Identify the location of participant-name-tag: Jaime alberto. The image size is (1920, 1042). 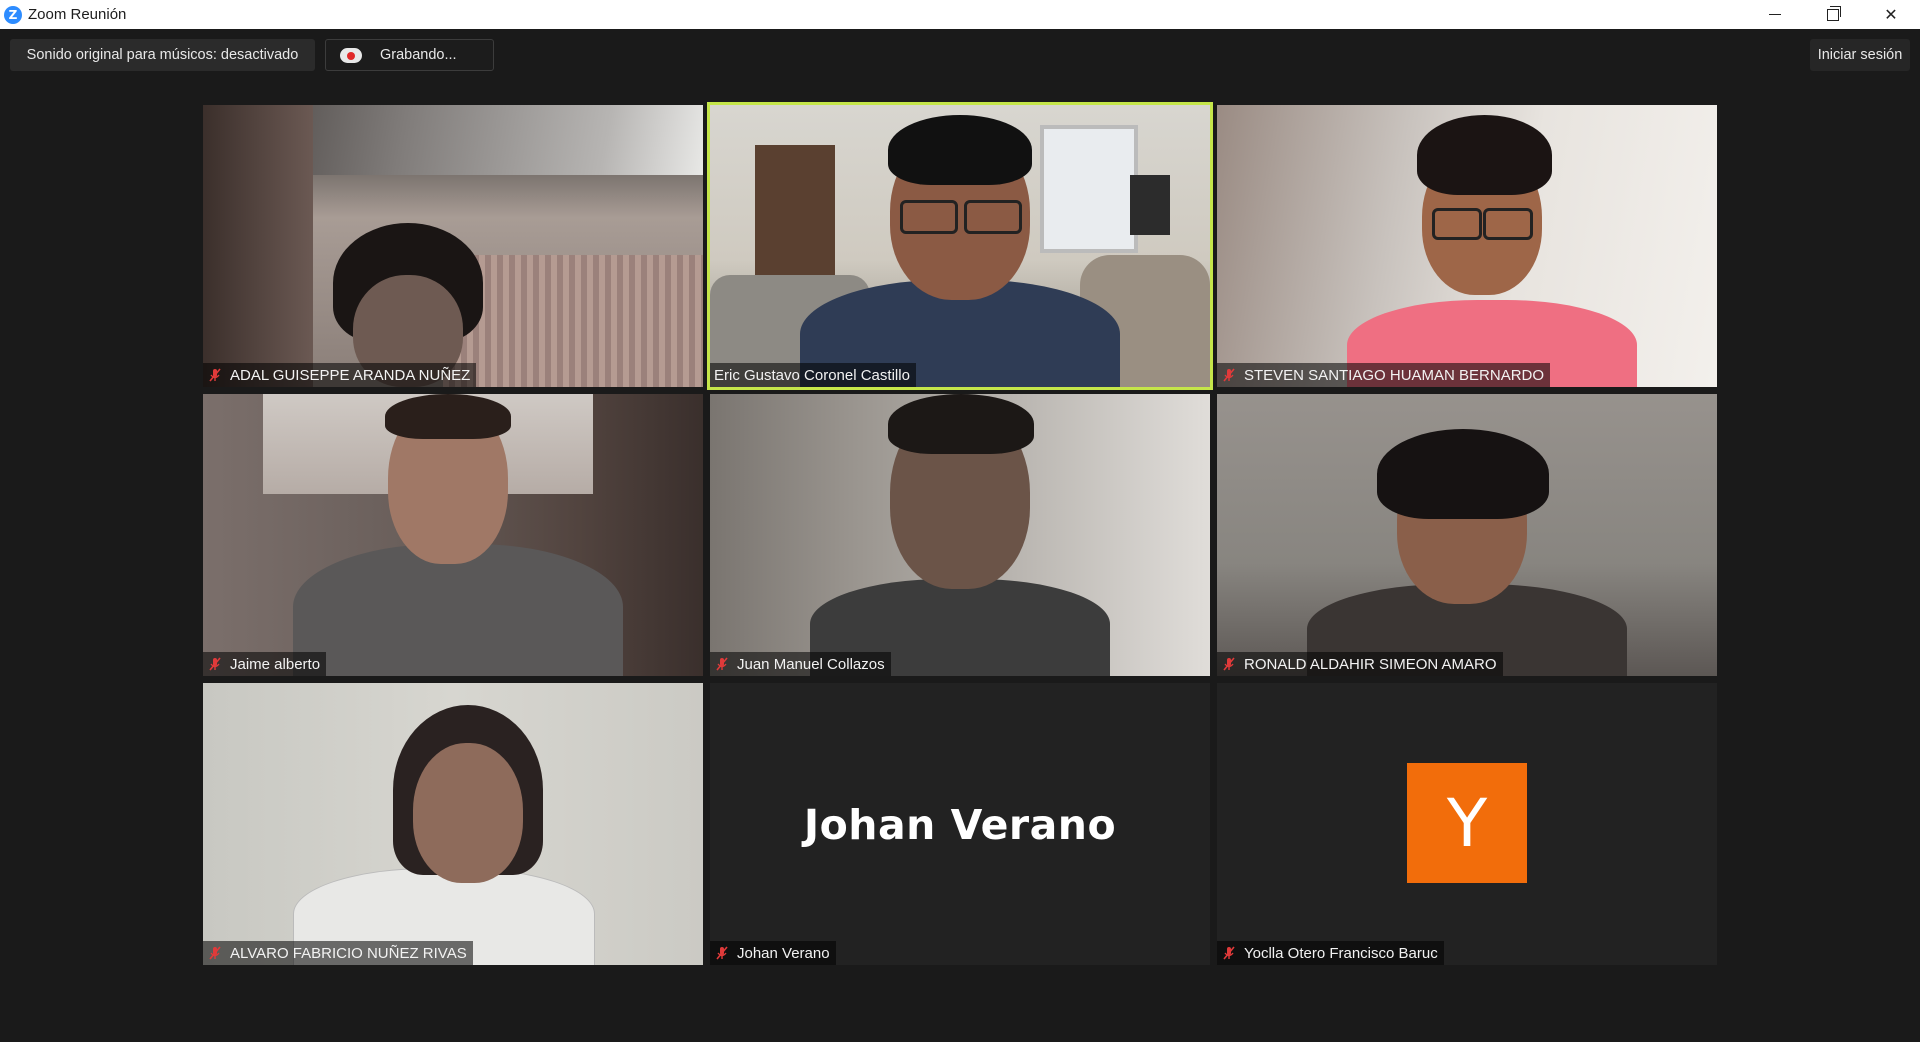
(265, 664).